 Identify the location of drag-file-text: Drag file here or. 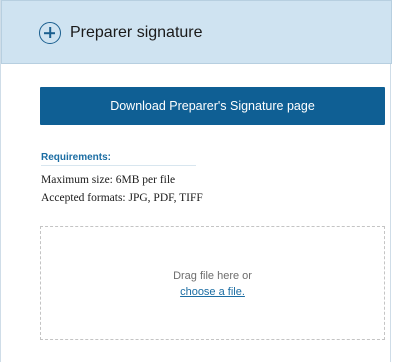
(212, 276).